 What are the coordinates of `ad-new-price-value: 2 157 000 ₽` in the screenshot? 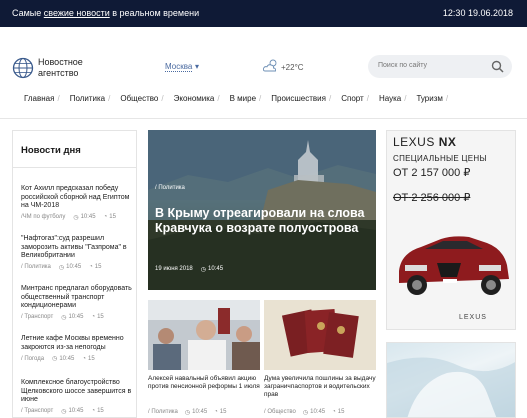 It's located at (441, 173).